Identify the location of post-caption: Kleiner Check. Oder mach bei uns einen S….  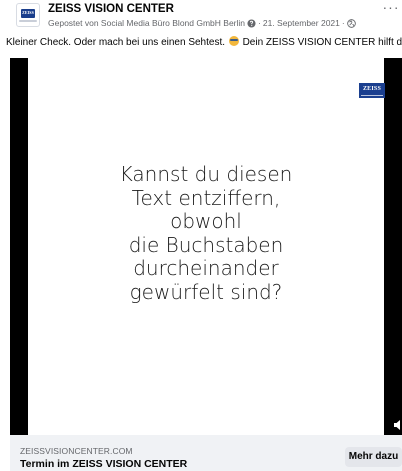
(204, 42).